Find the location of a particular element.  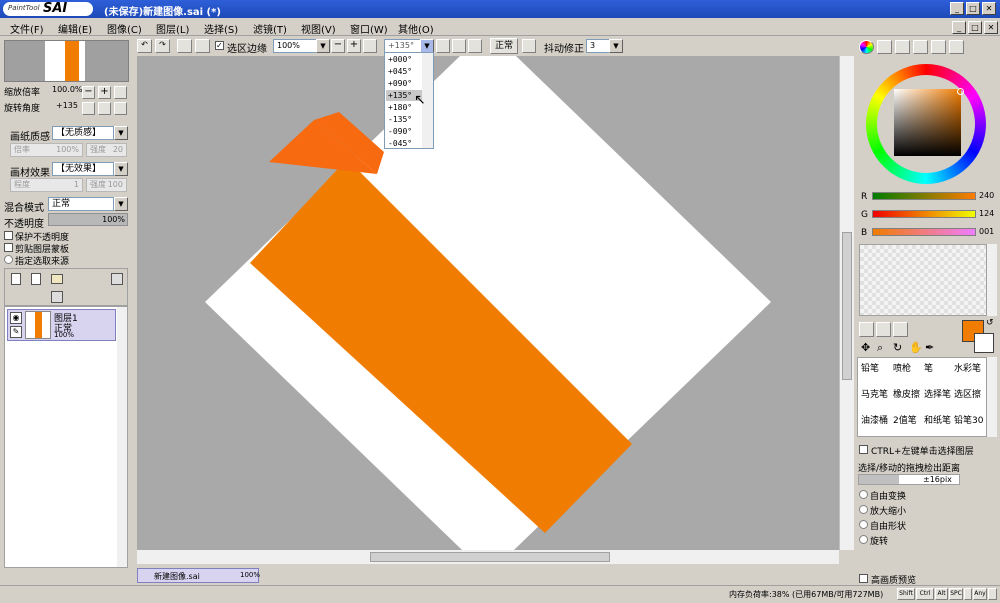

rotation-option: +045° is located at coordinates (400, 71).